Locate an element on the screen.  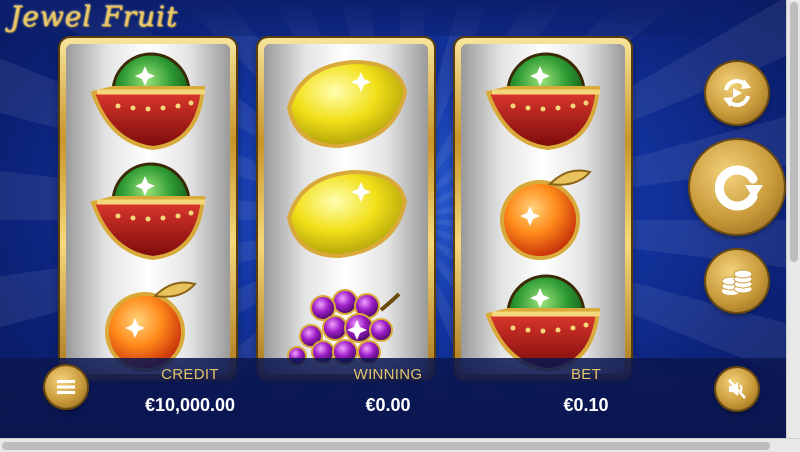
sound-button is located at coordinates (737, 389).